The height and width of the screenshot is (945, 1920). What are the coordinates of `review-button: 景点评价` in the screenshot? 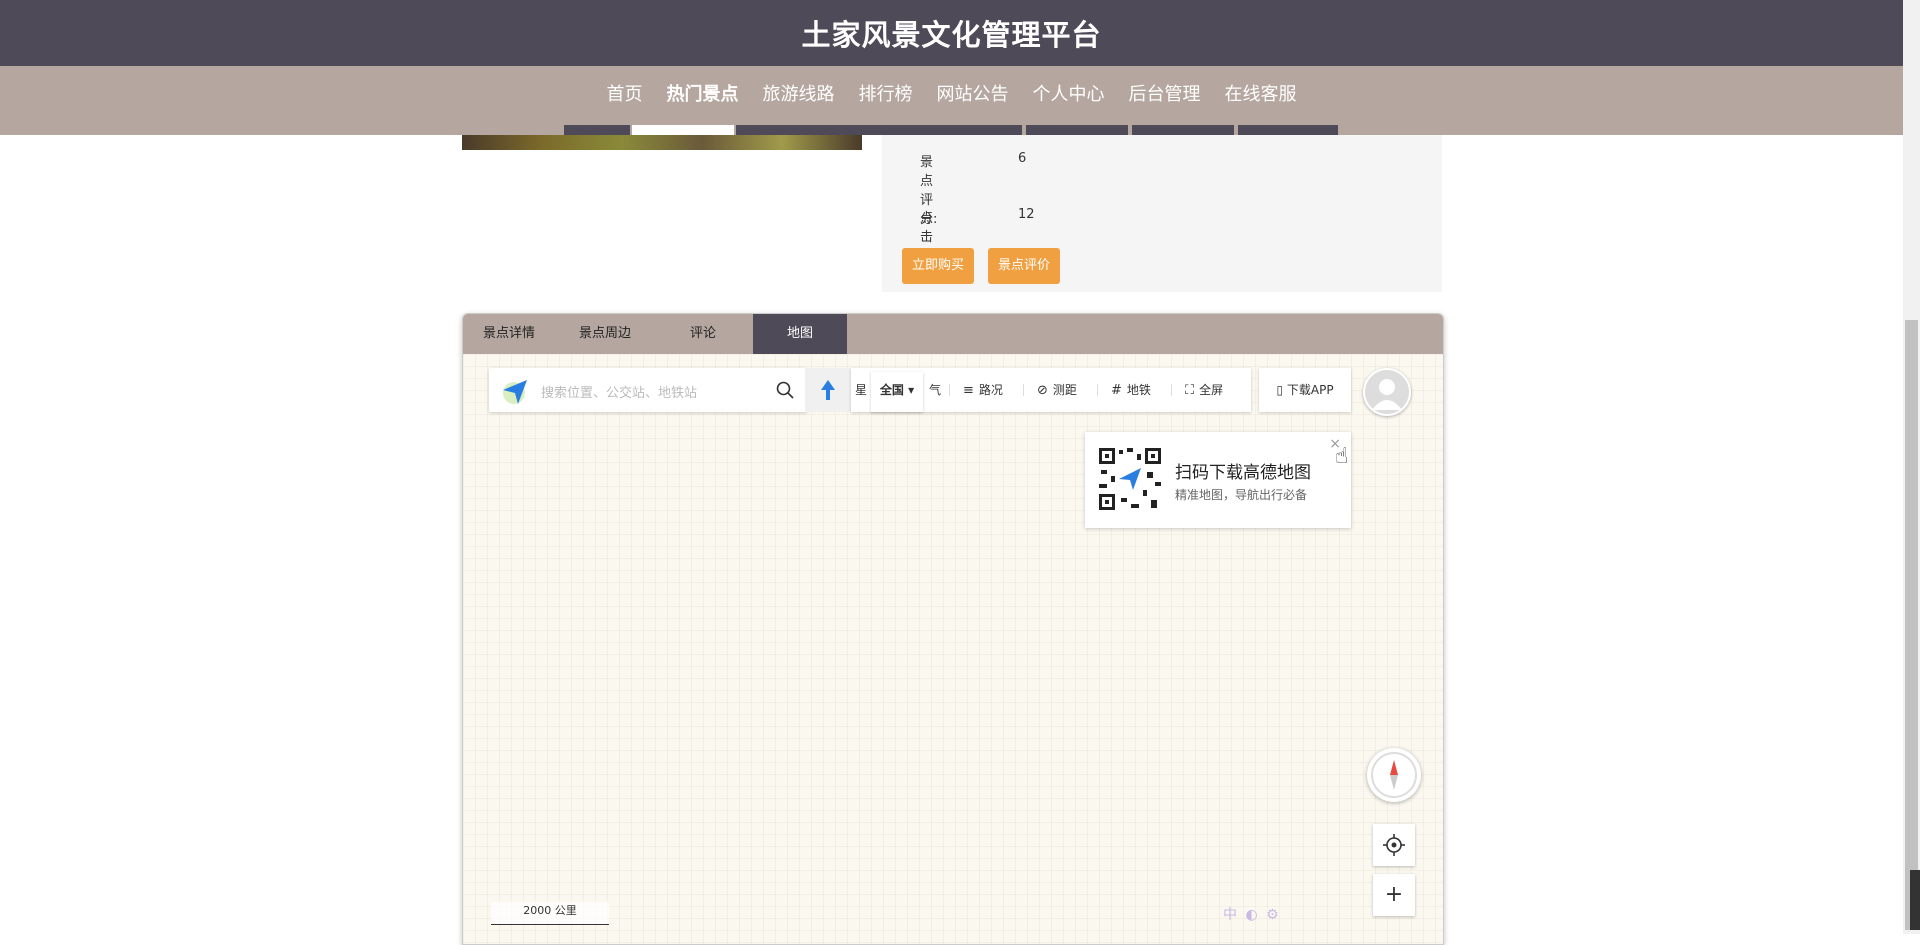 It's located at (1024, 266).